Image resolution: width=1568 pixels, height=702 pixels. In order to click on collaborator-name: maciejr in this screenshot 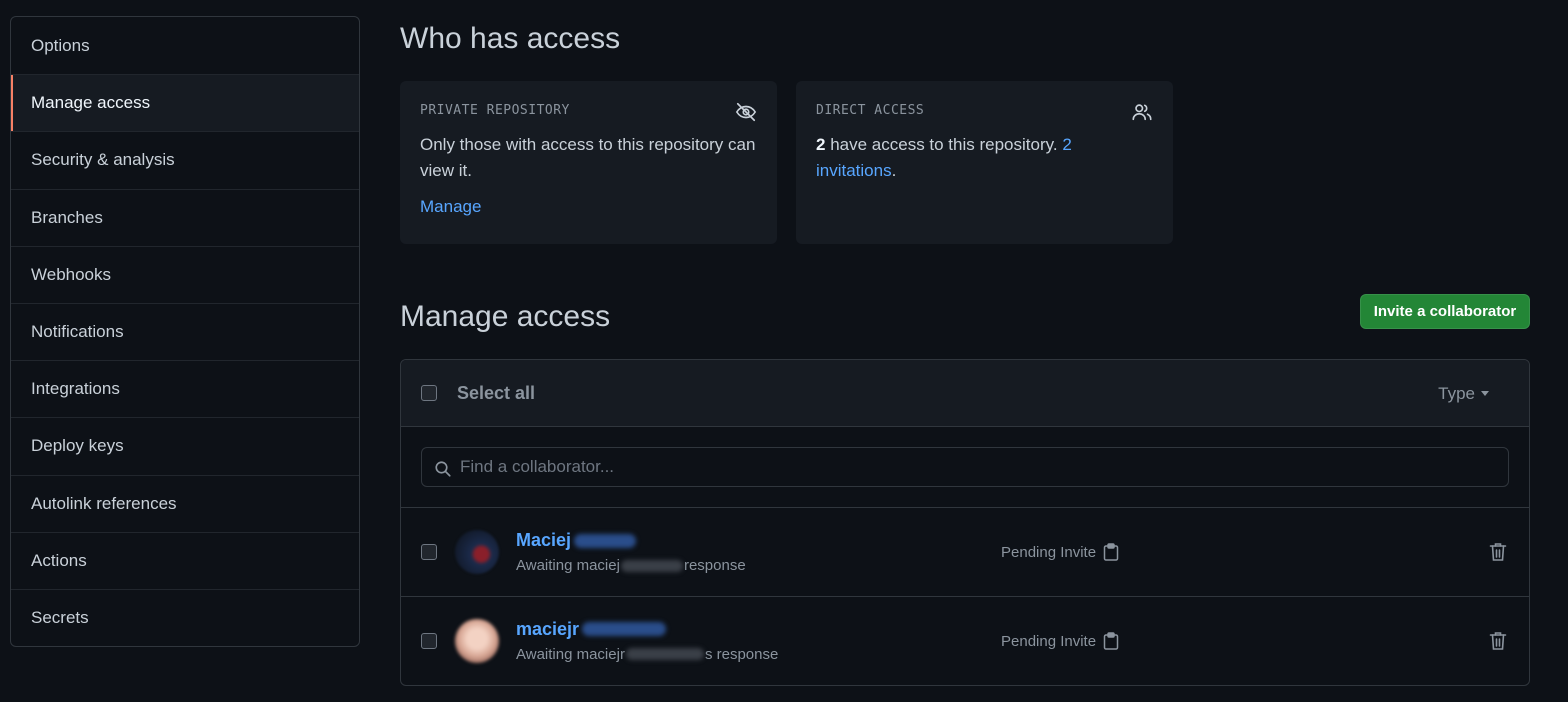, I will do `click(647, 629)`.